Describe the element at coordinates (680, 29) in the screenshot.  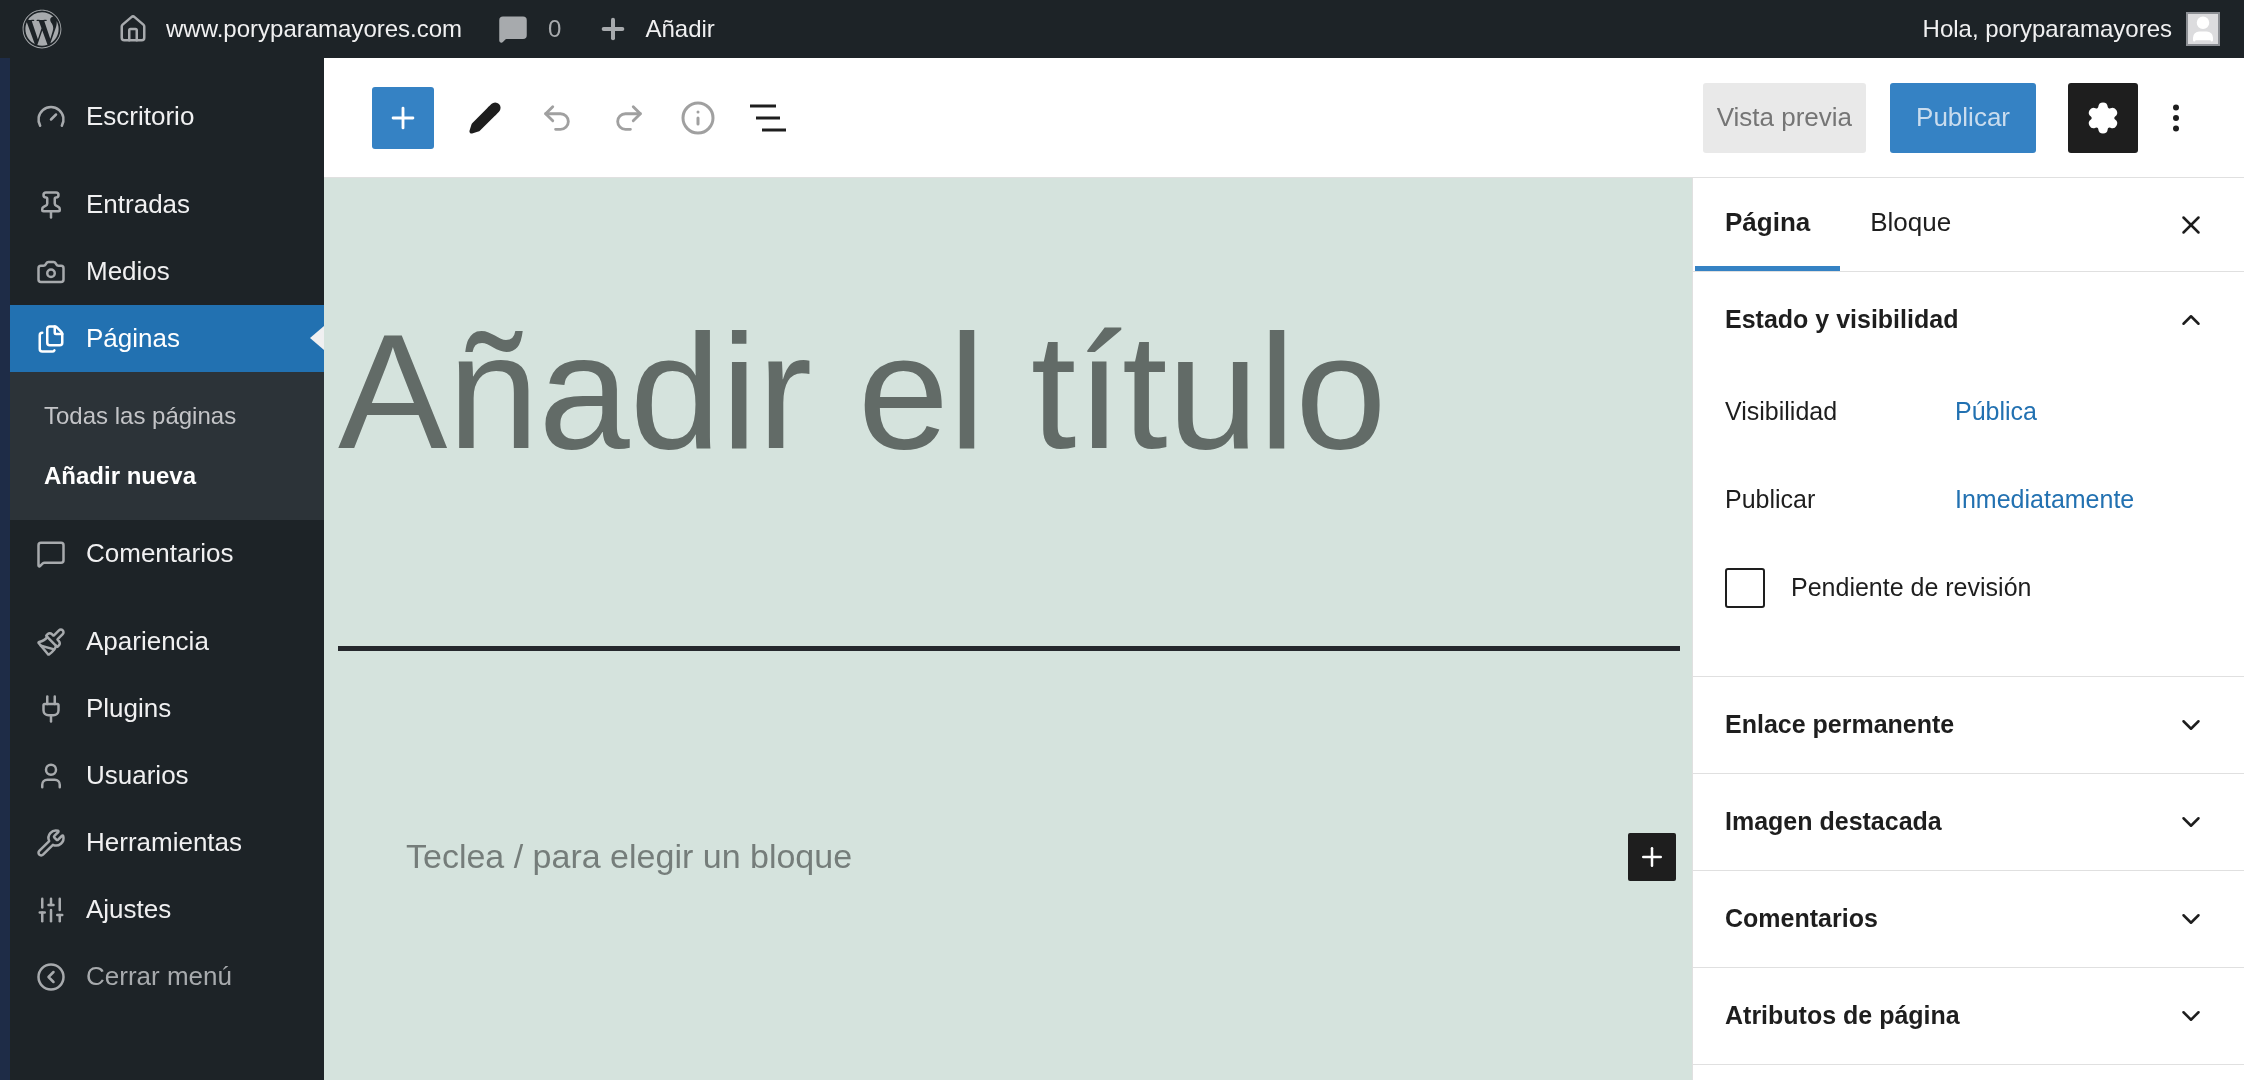
I see `new-link: Añadir` at that location.